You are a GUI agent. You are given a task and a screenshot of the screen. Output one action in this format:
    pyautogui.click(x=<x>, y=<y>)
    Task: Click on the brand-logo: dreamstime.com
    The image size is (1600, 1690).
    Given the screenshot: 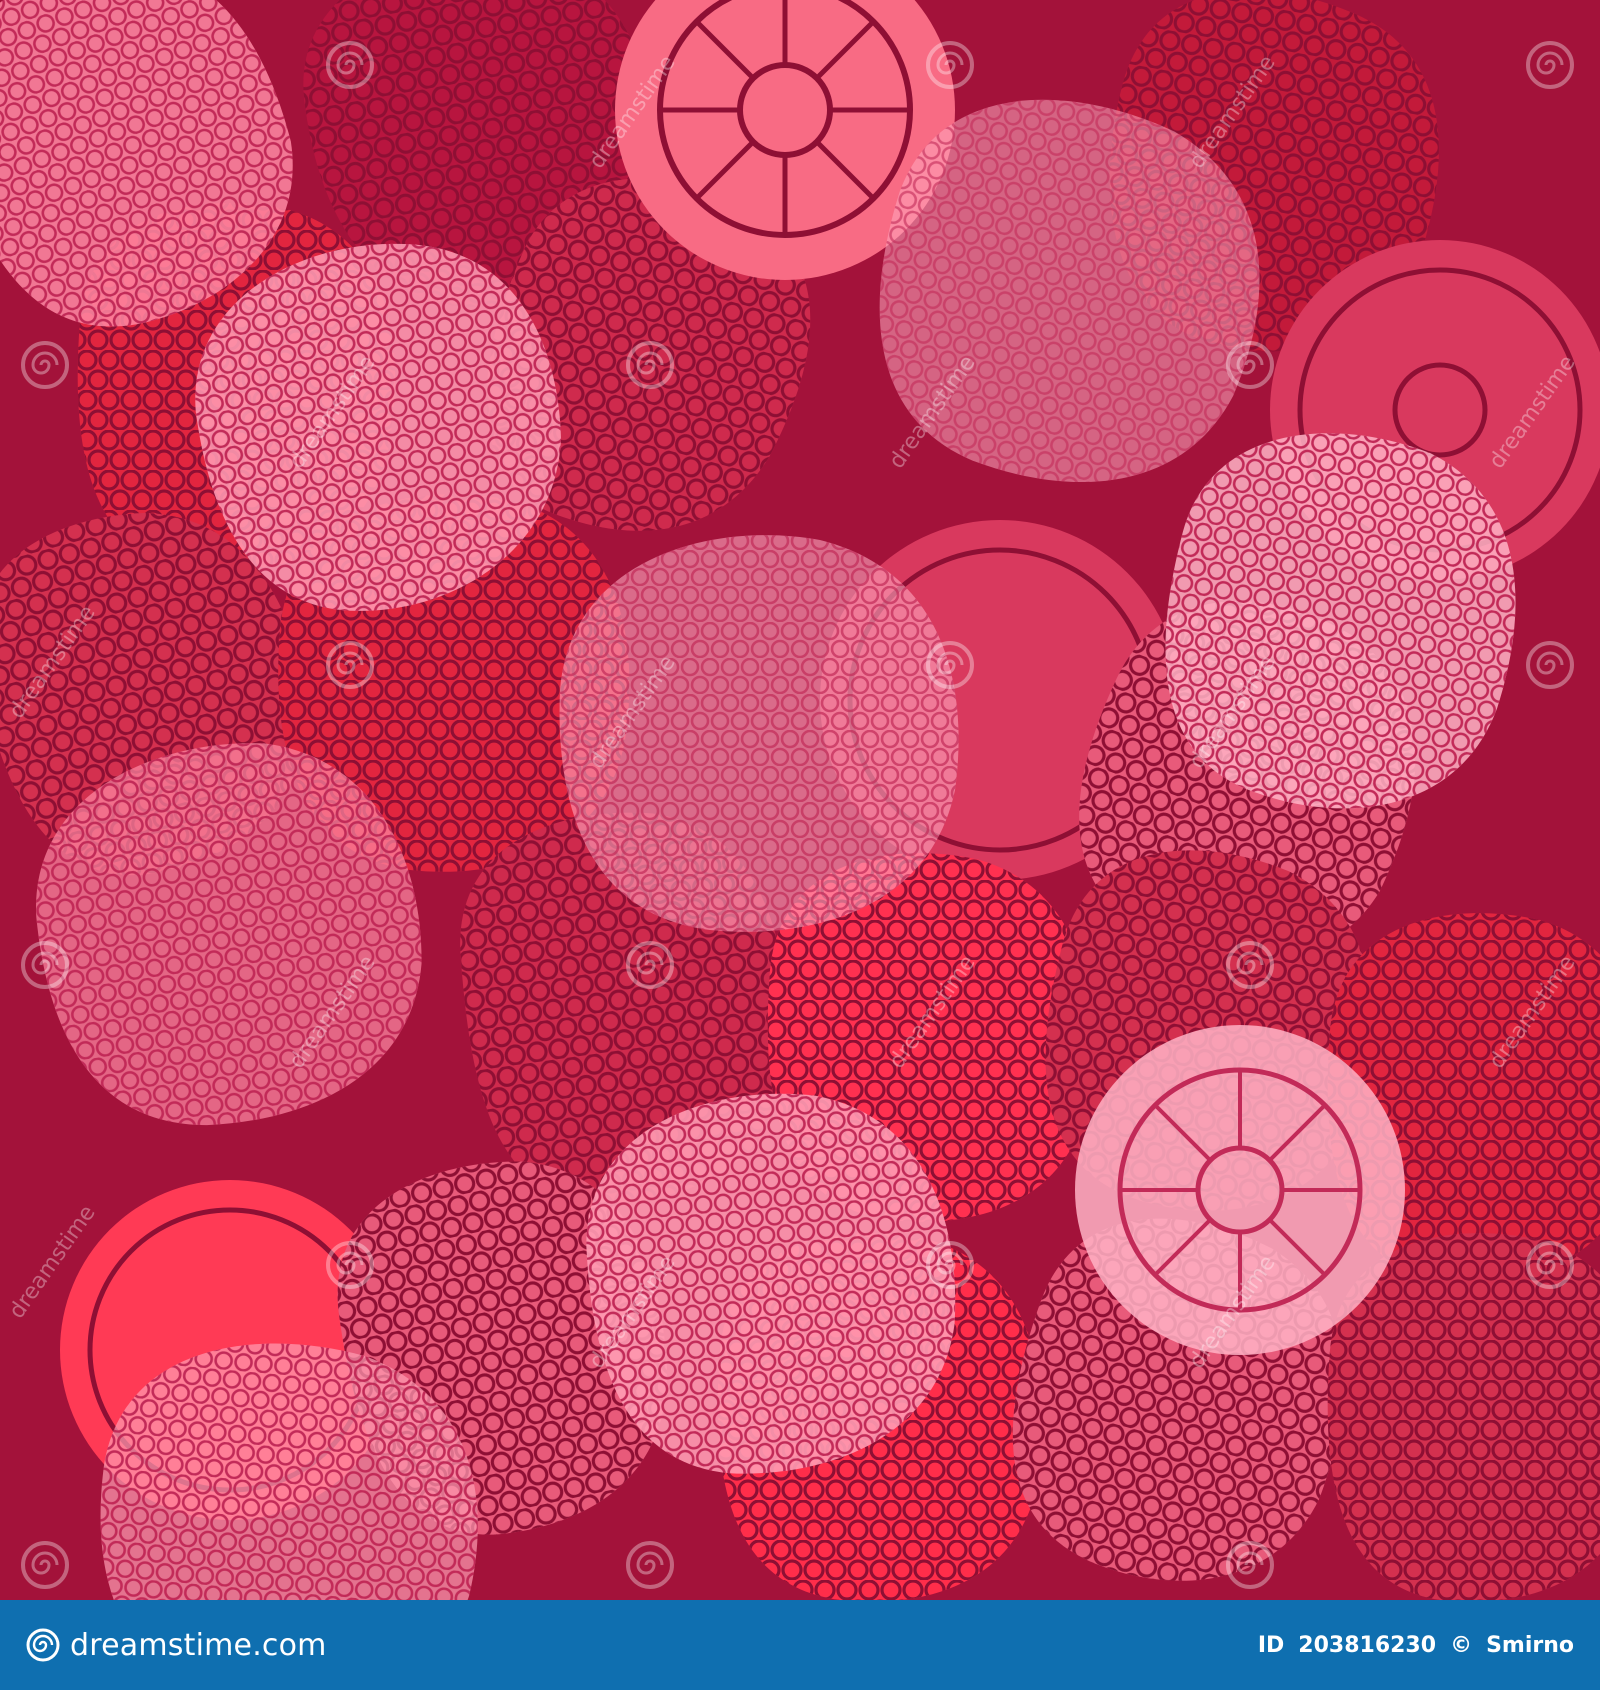 What is the action you would take?
    pyautogui.click(x=176, y=1645)
    